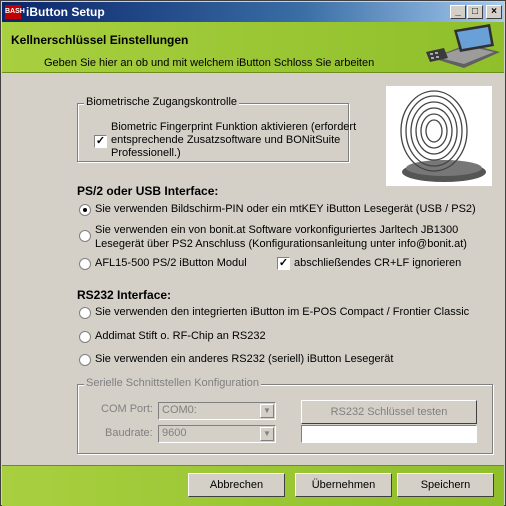  Describe the element at coordinates (475, 12) in the screenshot. I see `maximize-button: □` at that location.